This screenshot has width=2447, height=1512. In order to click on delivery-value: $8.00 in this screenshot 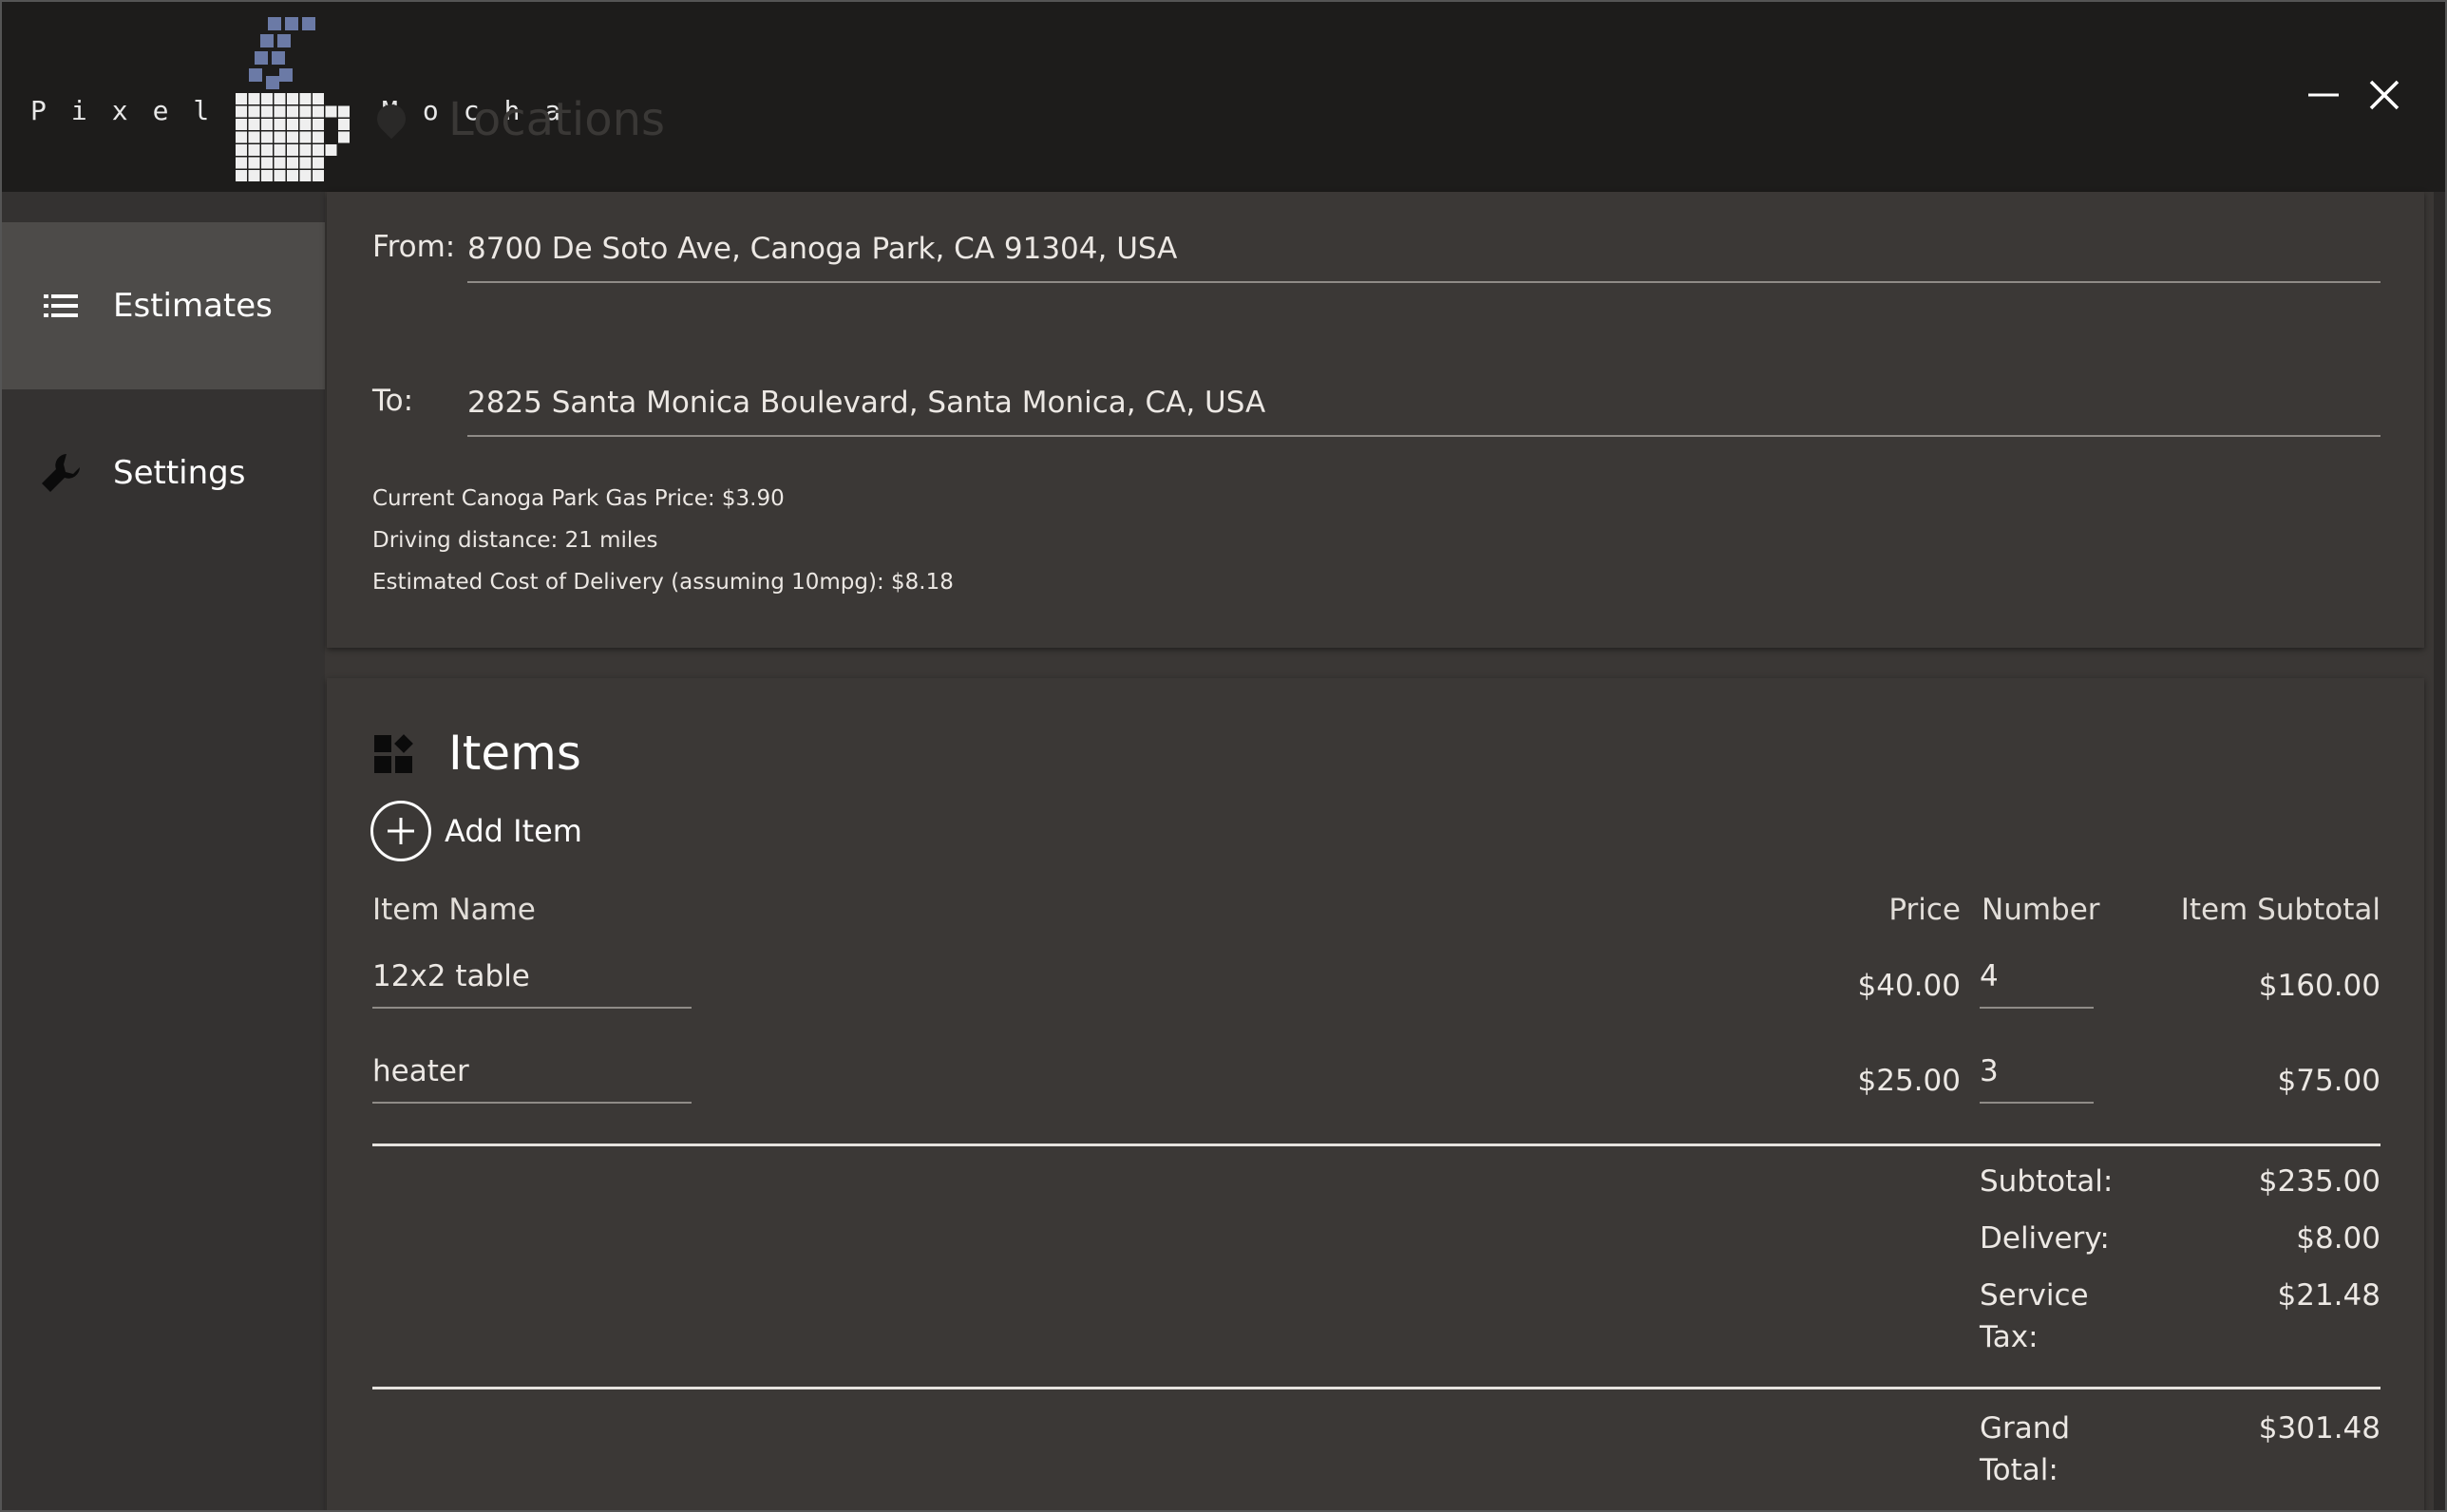, I will do `click(2339, 1238)`.